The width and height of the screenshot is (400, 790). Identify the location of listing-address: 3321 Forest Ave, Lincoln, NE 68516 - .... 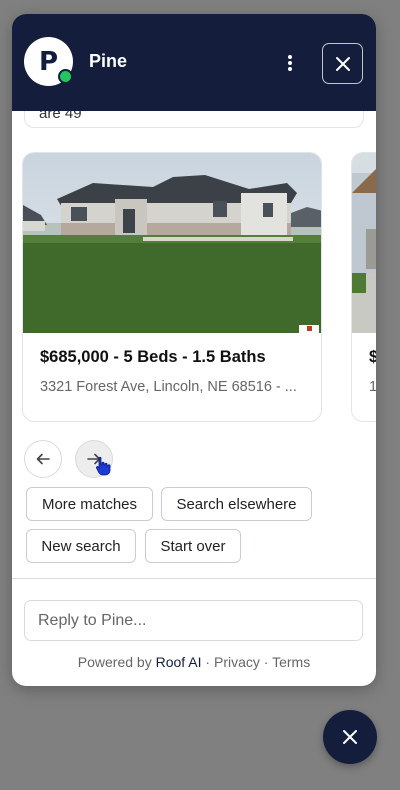
(168, 387).